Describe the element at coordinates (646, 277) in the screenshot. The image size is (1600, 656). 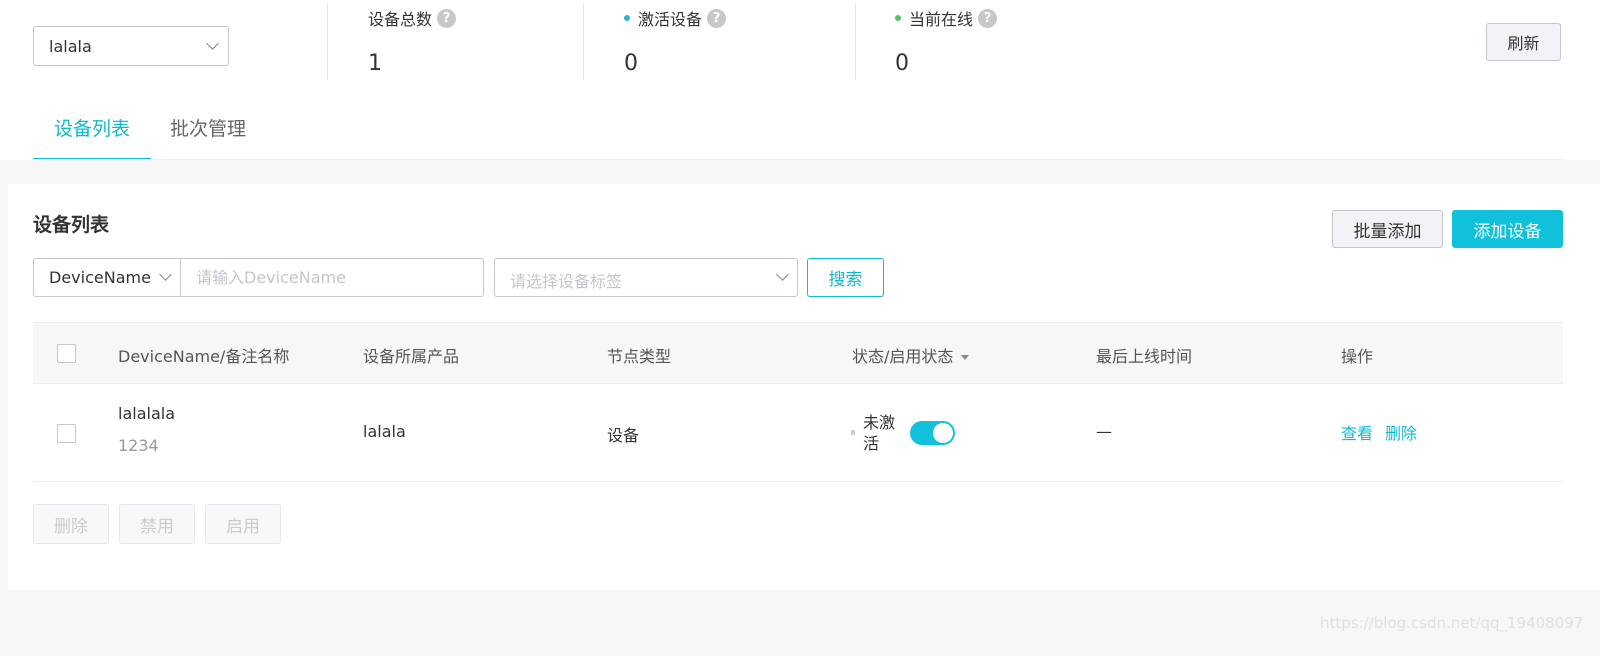
I see `device-tag-select: 请选择设备标签` at that location.